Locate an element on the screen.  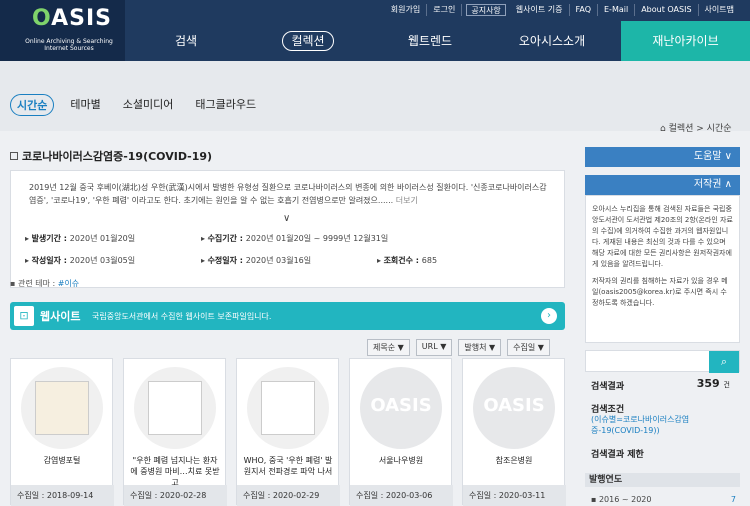
sort-publisher: 발행처 ▼ is located at coordinates (480, 347).